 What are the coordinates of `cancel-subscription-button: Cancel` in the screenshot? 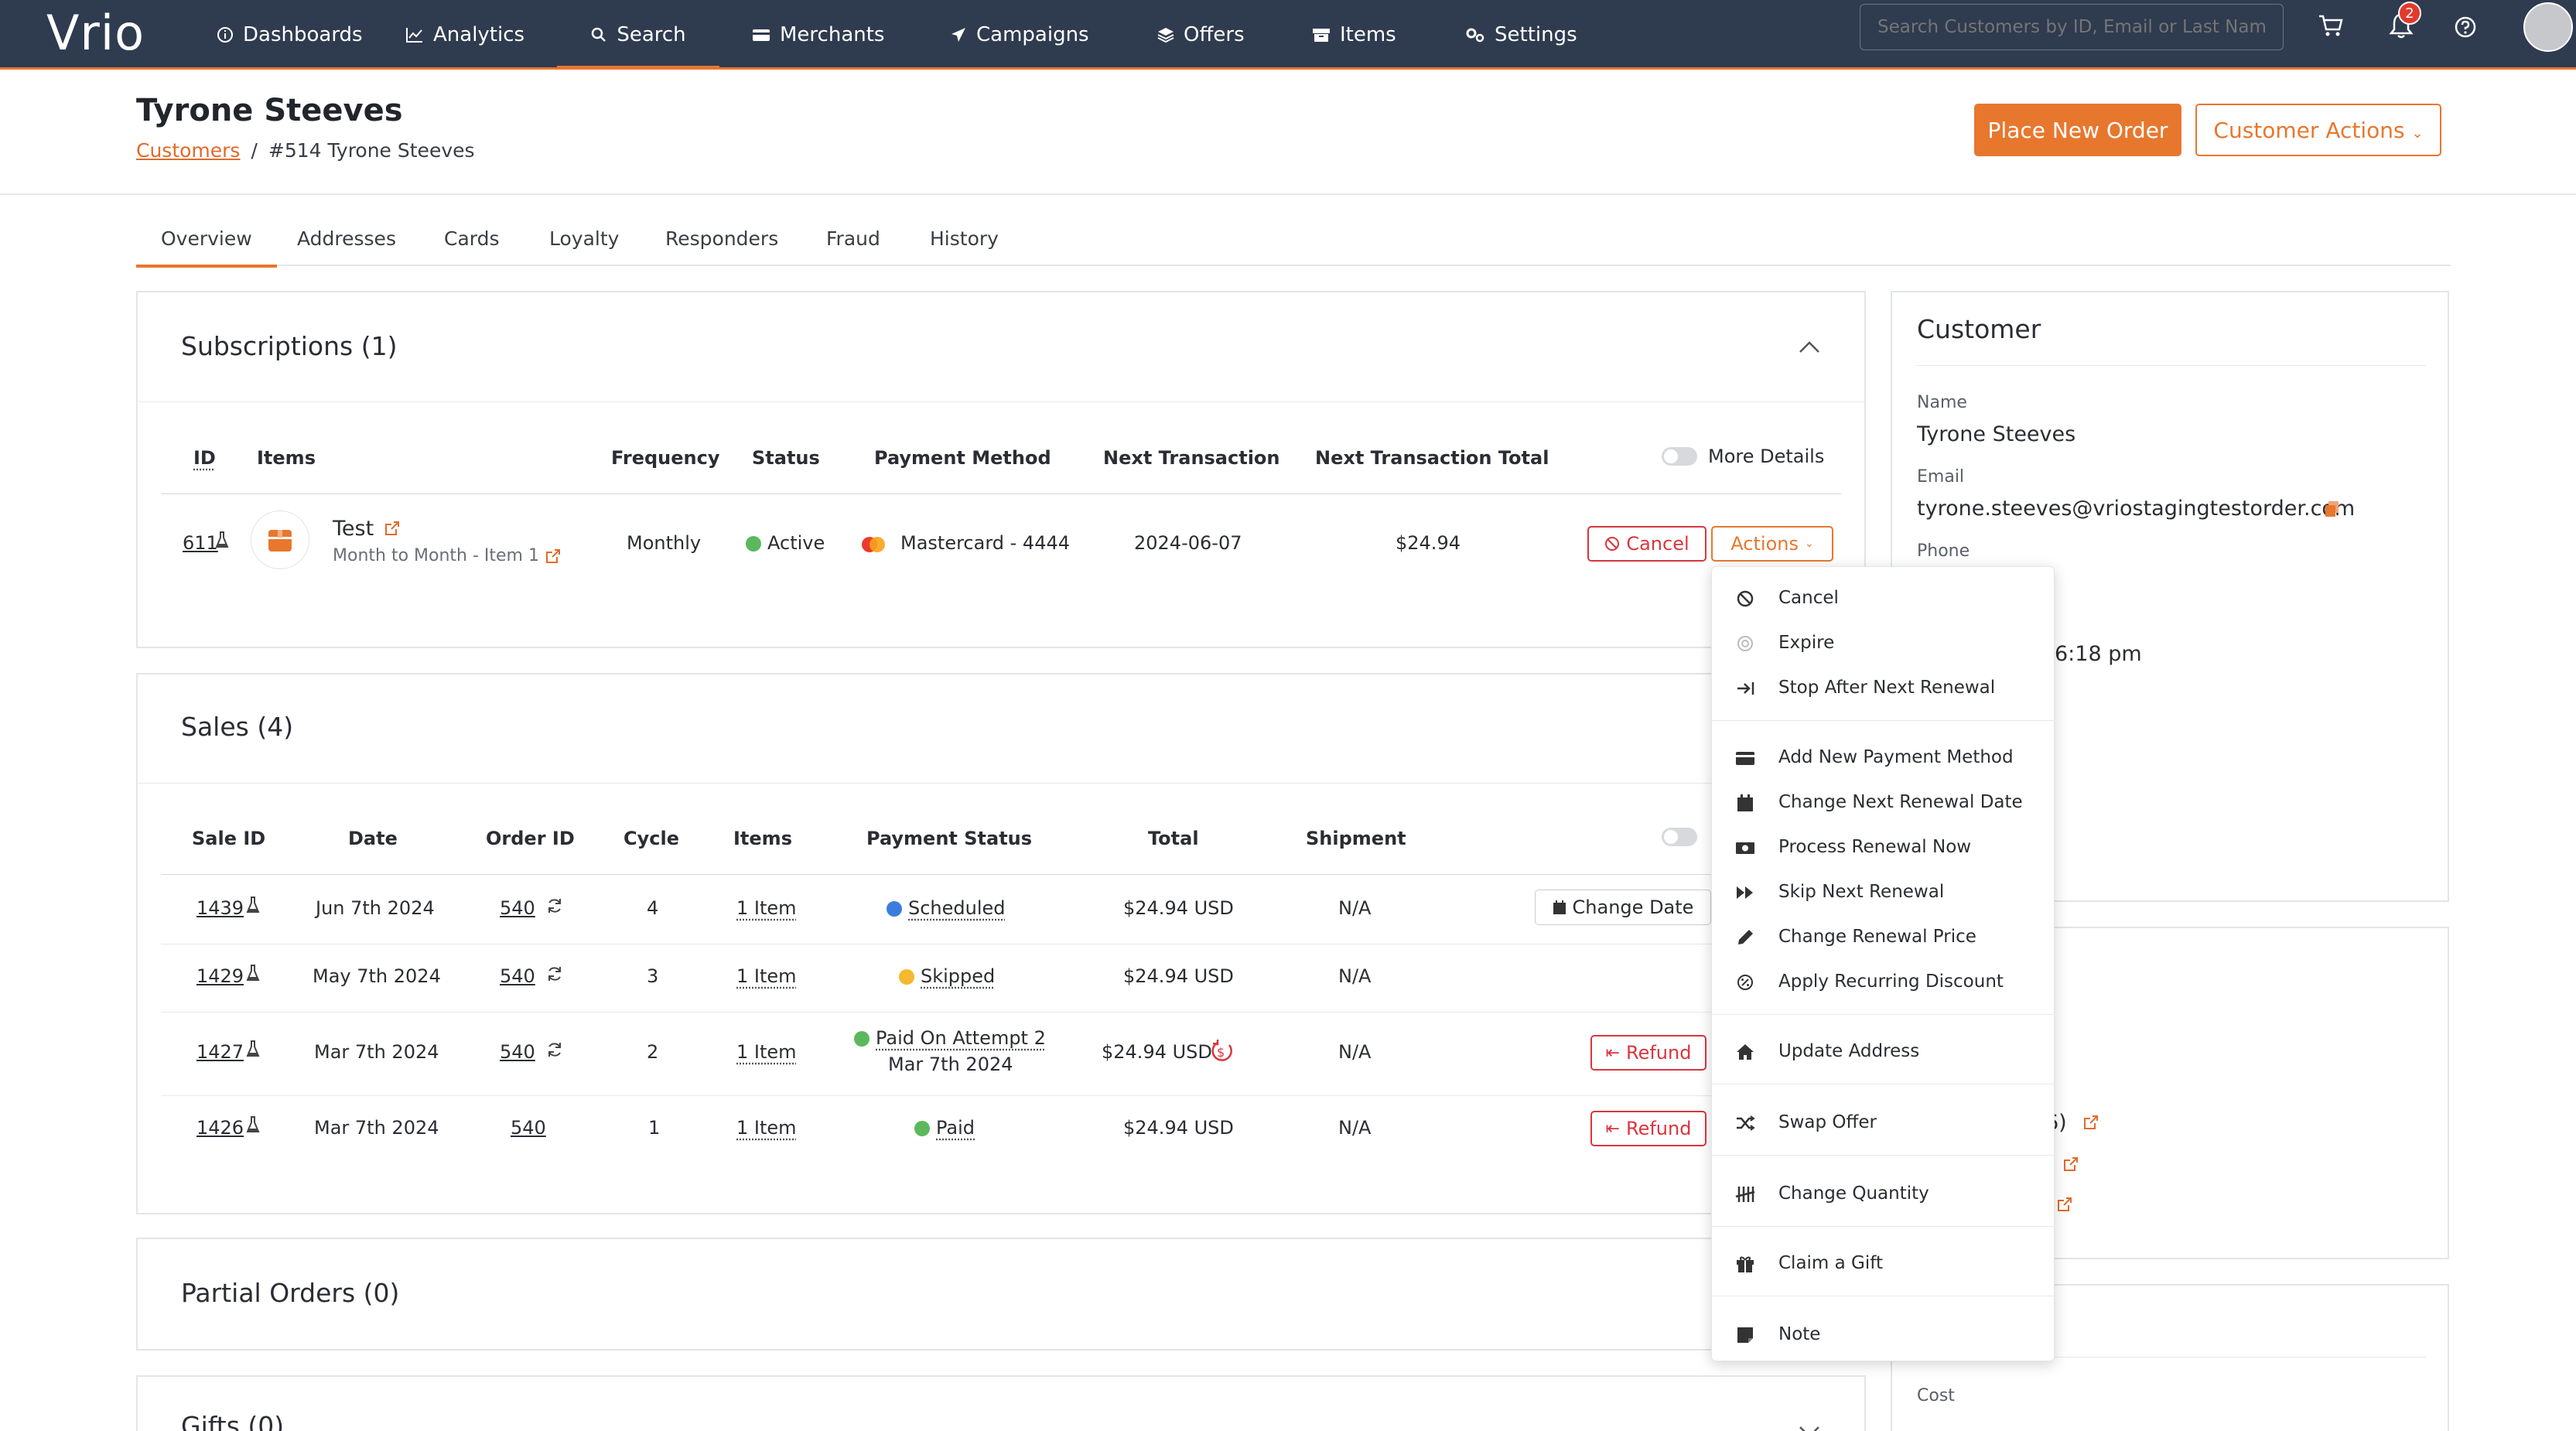 It's located at (1647, 544).